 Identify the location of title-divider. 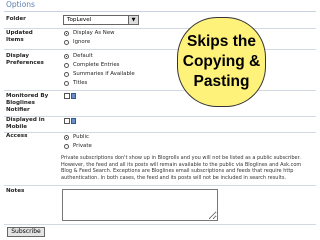
(160, 11).